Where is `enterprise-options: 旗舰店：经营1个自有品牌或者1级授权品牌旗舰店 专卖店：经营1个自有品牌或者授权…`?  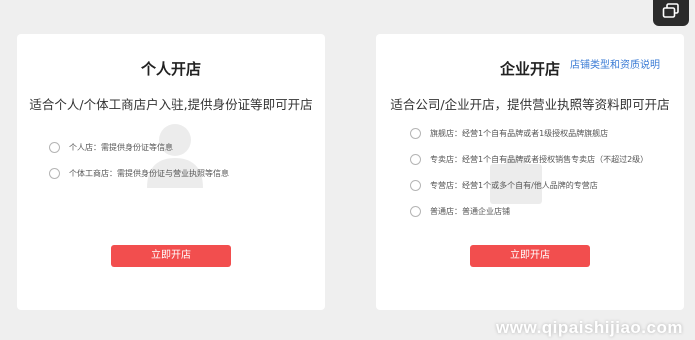
enterprise-options: 旗舰店：经营1个自有品牌或者1级授权品牌旗舰店 专卖店：经营1个自有品牌或者授权… is located at coordinates (537, 172).